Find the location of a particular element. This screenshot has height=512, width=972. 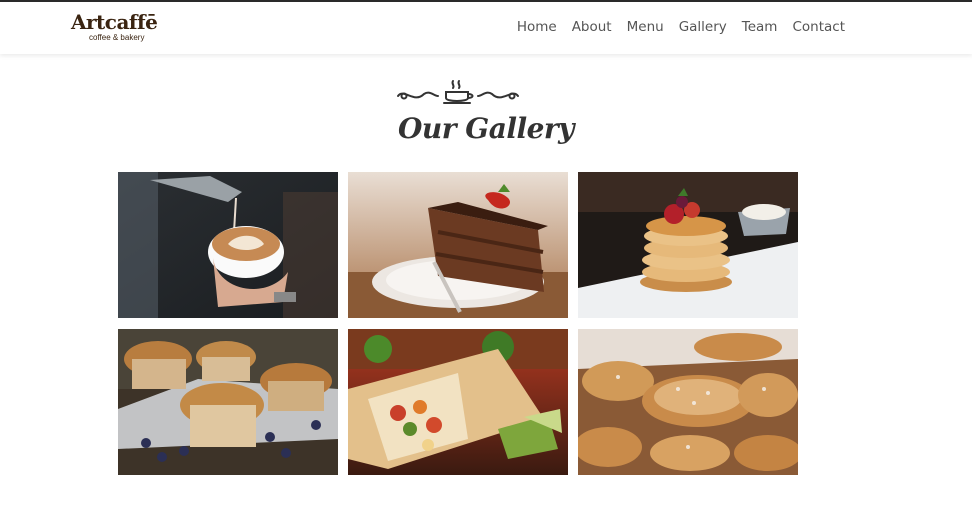

muffins-image is located at coordinates (228, 402).